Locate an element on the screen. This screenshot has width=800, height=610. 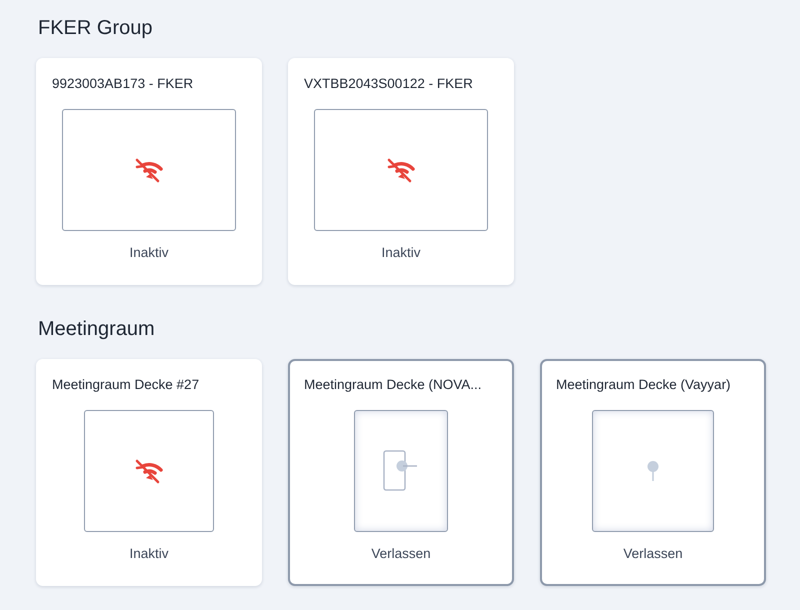
device-name: Meetingraum Decke (Vayyar) is located at coordinates (643, 384).